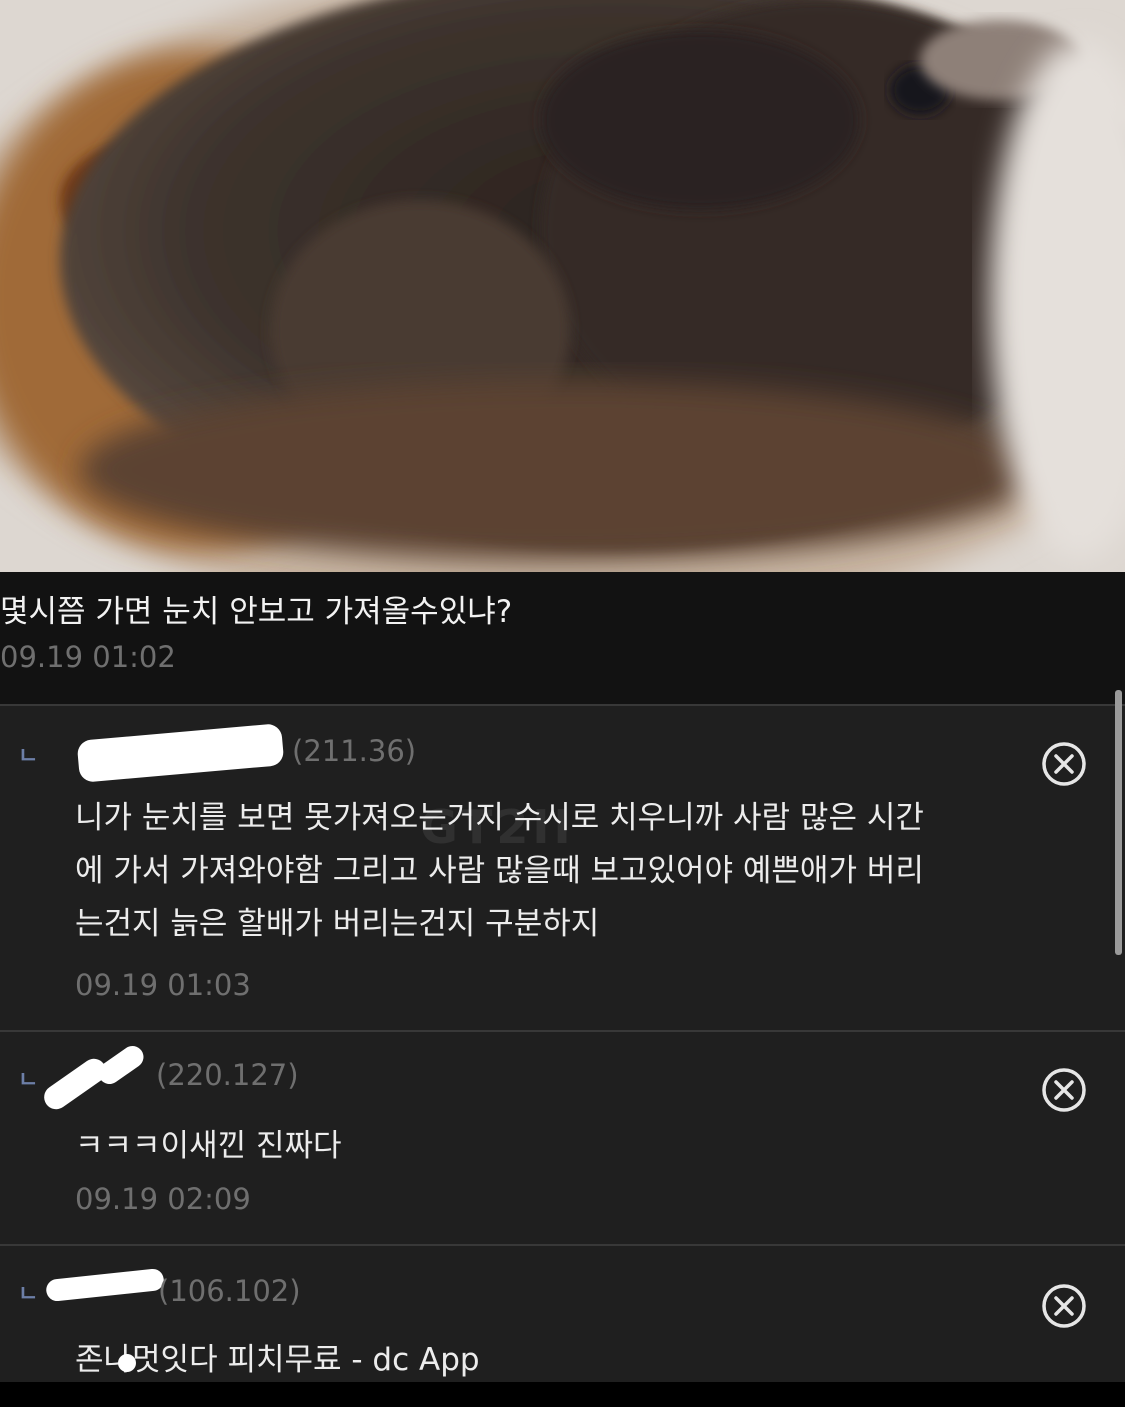 This screenshot has width=1125, height=1407. What do you see at coordinates (562, 1314) in the screenshot?
I see `comment-item: ㄴ (106.102) 존나멋잇다 피치무료 - dc App` at bounding box center [562, 1314].